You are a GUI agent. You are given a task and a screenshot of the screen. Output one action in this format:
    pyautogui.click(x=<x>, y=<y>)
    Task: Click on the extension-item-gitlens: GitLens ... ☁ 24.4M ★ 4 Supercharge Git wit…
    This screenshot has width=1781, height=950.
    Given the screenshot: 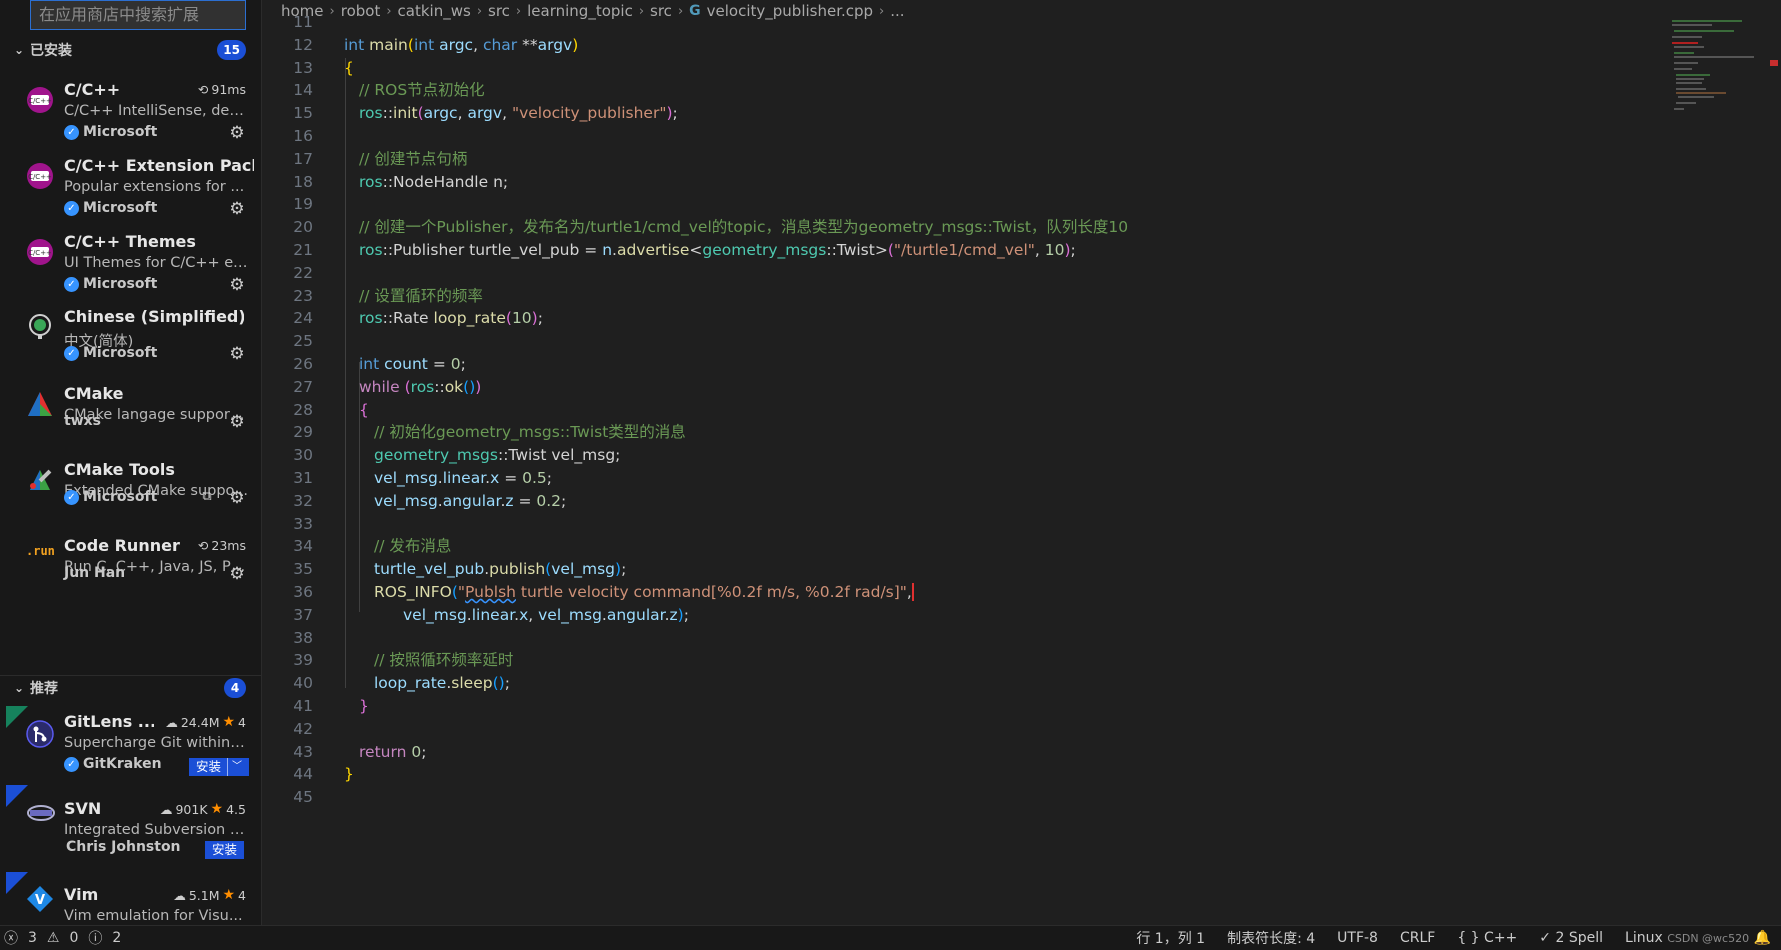 What is the action you would take?
    pyautogui.click(x=130, y=752)
    